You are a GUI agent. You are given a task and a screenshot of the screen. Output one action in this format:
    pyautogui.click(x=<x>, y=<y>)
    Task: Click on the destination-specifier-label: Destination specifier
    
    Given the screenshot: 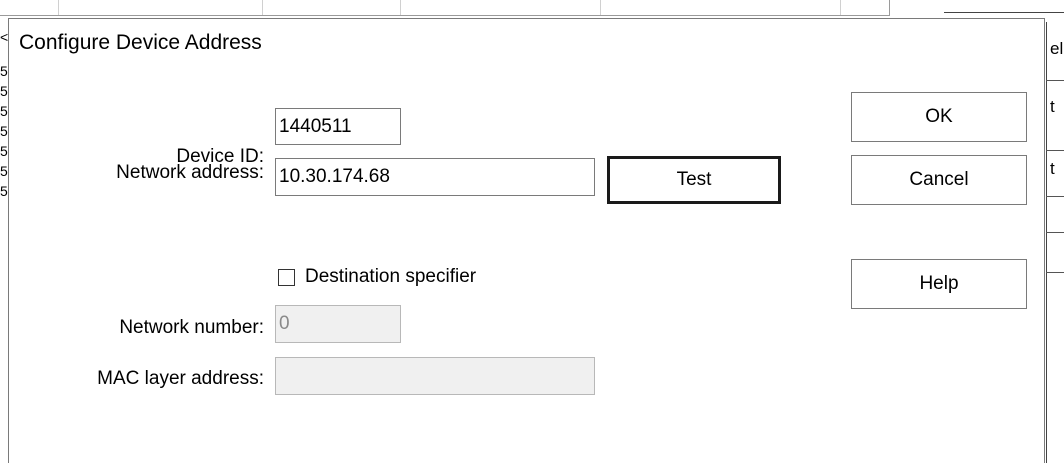 What is the action you would take?
    pyautogui.click(x=391, y=276)
    